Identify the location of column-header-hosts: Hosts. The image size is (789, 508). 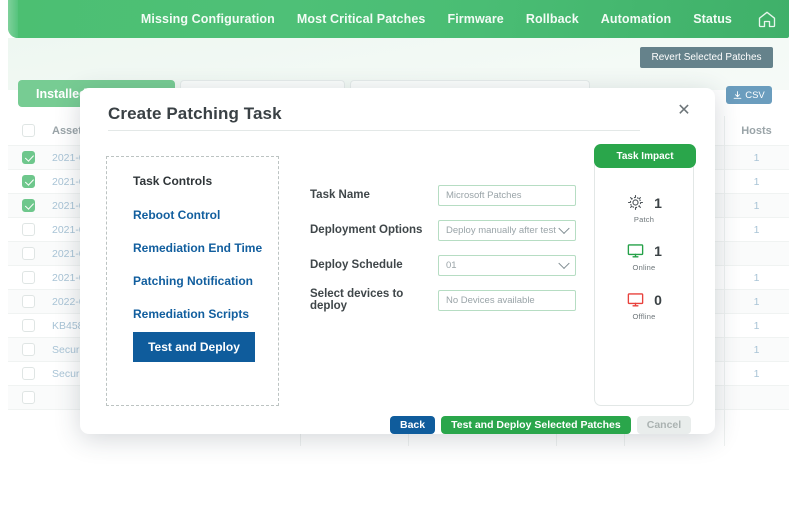
(756, 131).